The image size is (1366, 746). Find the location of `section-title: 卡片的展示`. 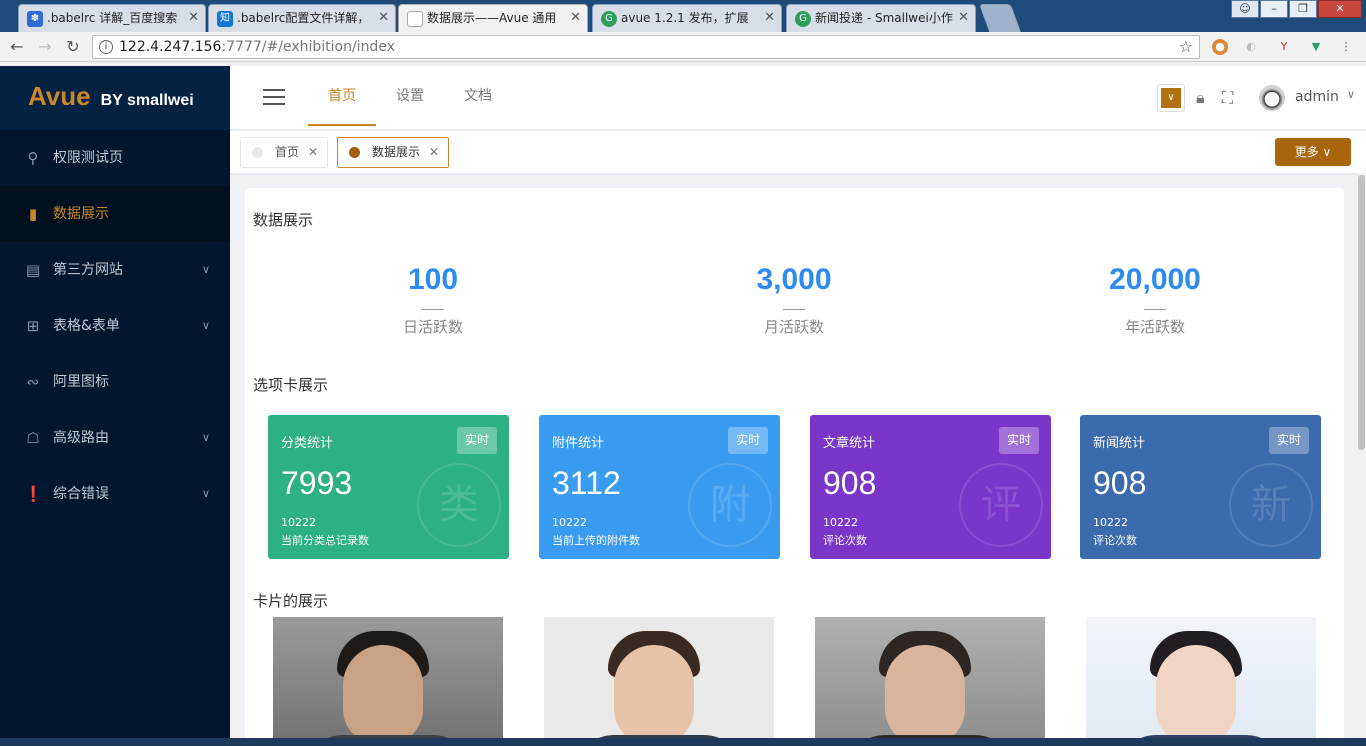

section-title: 卡片的展示 is located at coordinates (291, 601).